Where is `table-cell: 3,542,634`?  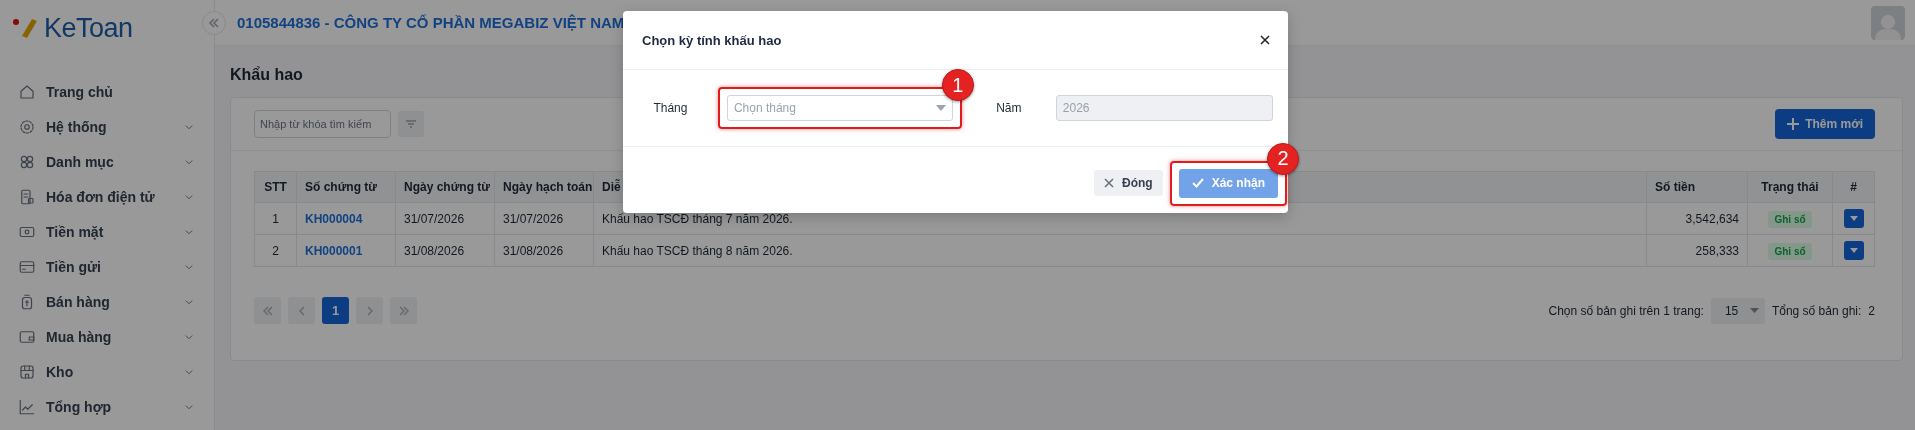 table-cell: 3,542,634 is located at coordinates (1697, 218).